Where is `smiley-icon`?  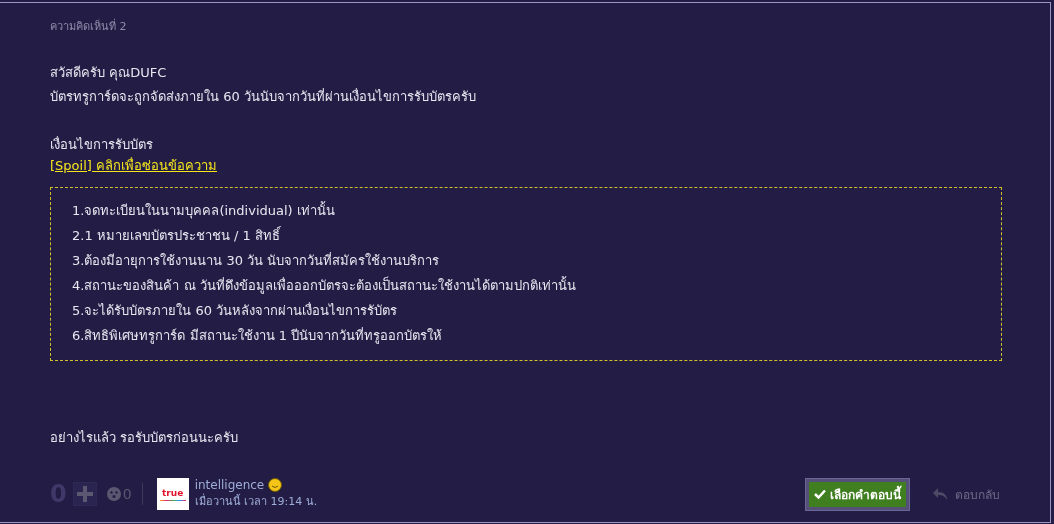
smiley-icon is located at coordinates (275, 485).